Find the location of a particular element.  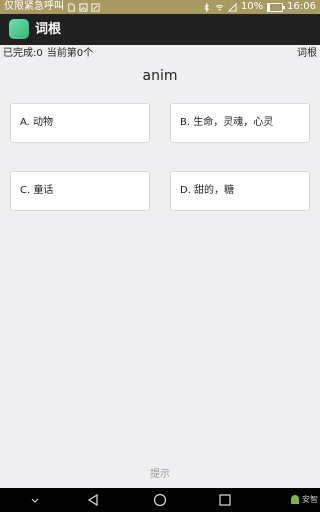

battery-fill is located at coordinates (269, 7).